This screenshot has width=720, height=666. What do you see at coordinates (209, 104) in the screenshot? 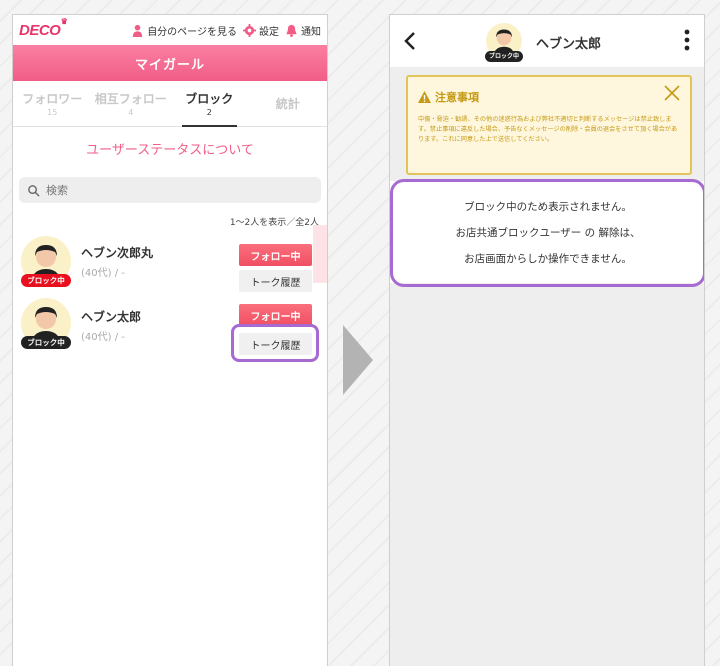
I see `tab-block: ブロック 2` at bounding box center [209, 104].